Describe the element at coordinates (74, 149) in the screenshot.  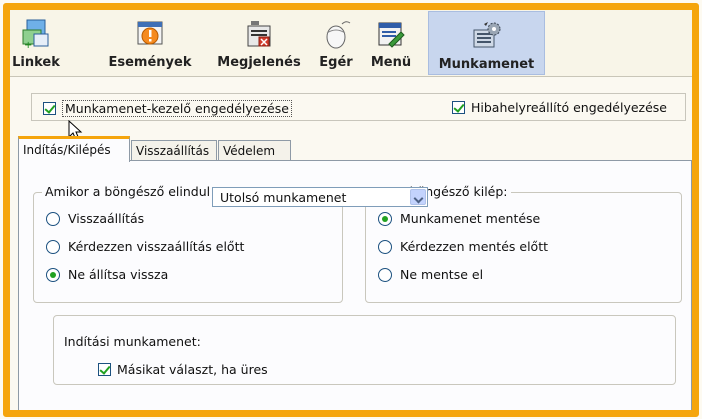
I see `tab-startup-exit: Indítás/Kilépés` at that location.